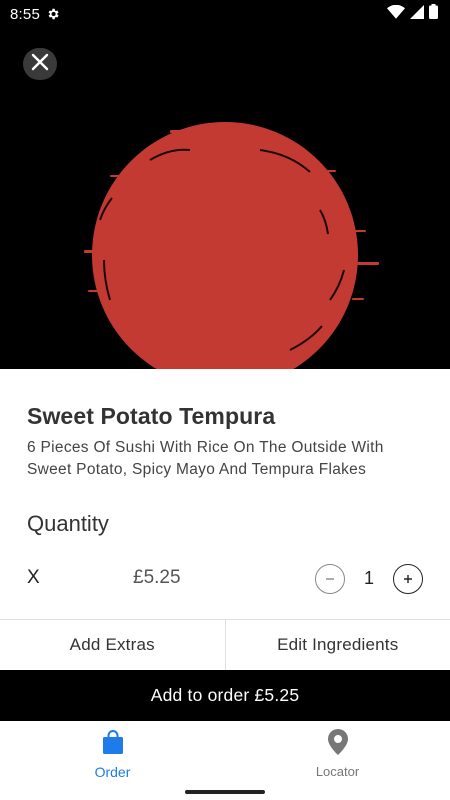 This screenshot has width=450, height=800. I want to click on status-bar: 8:55, so click(225, 14).